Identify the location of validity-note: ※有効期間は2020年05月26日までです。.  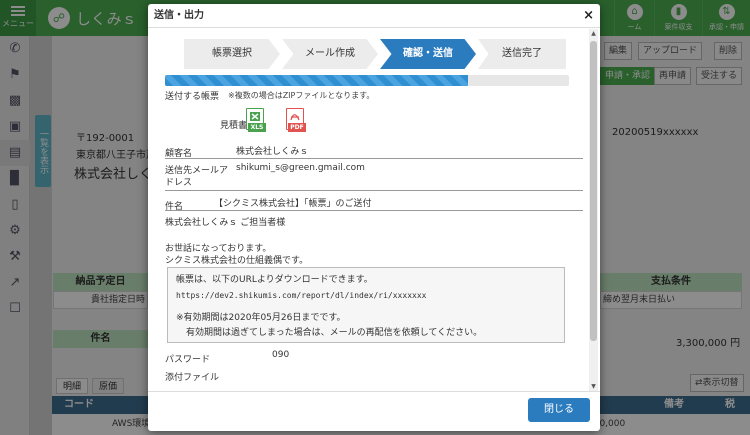
(261, 318).